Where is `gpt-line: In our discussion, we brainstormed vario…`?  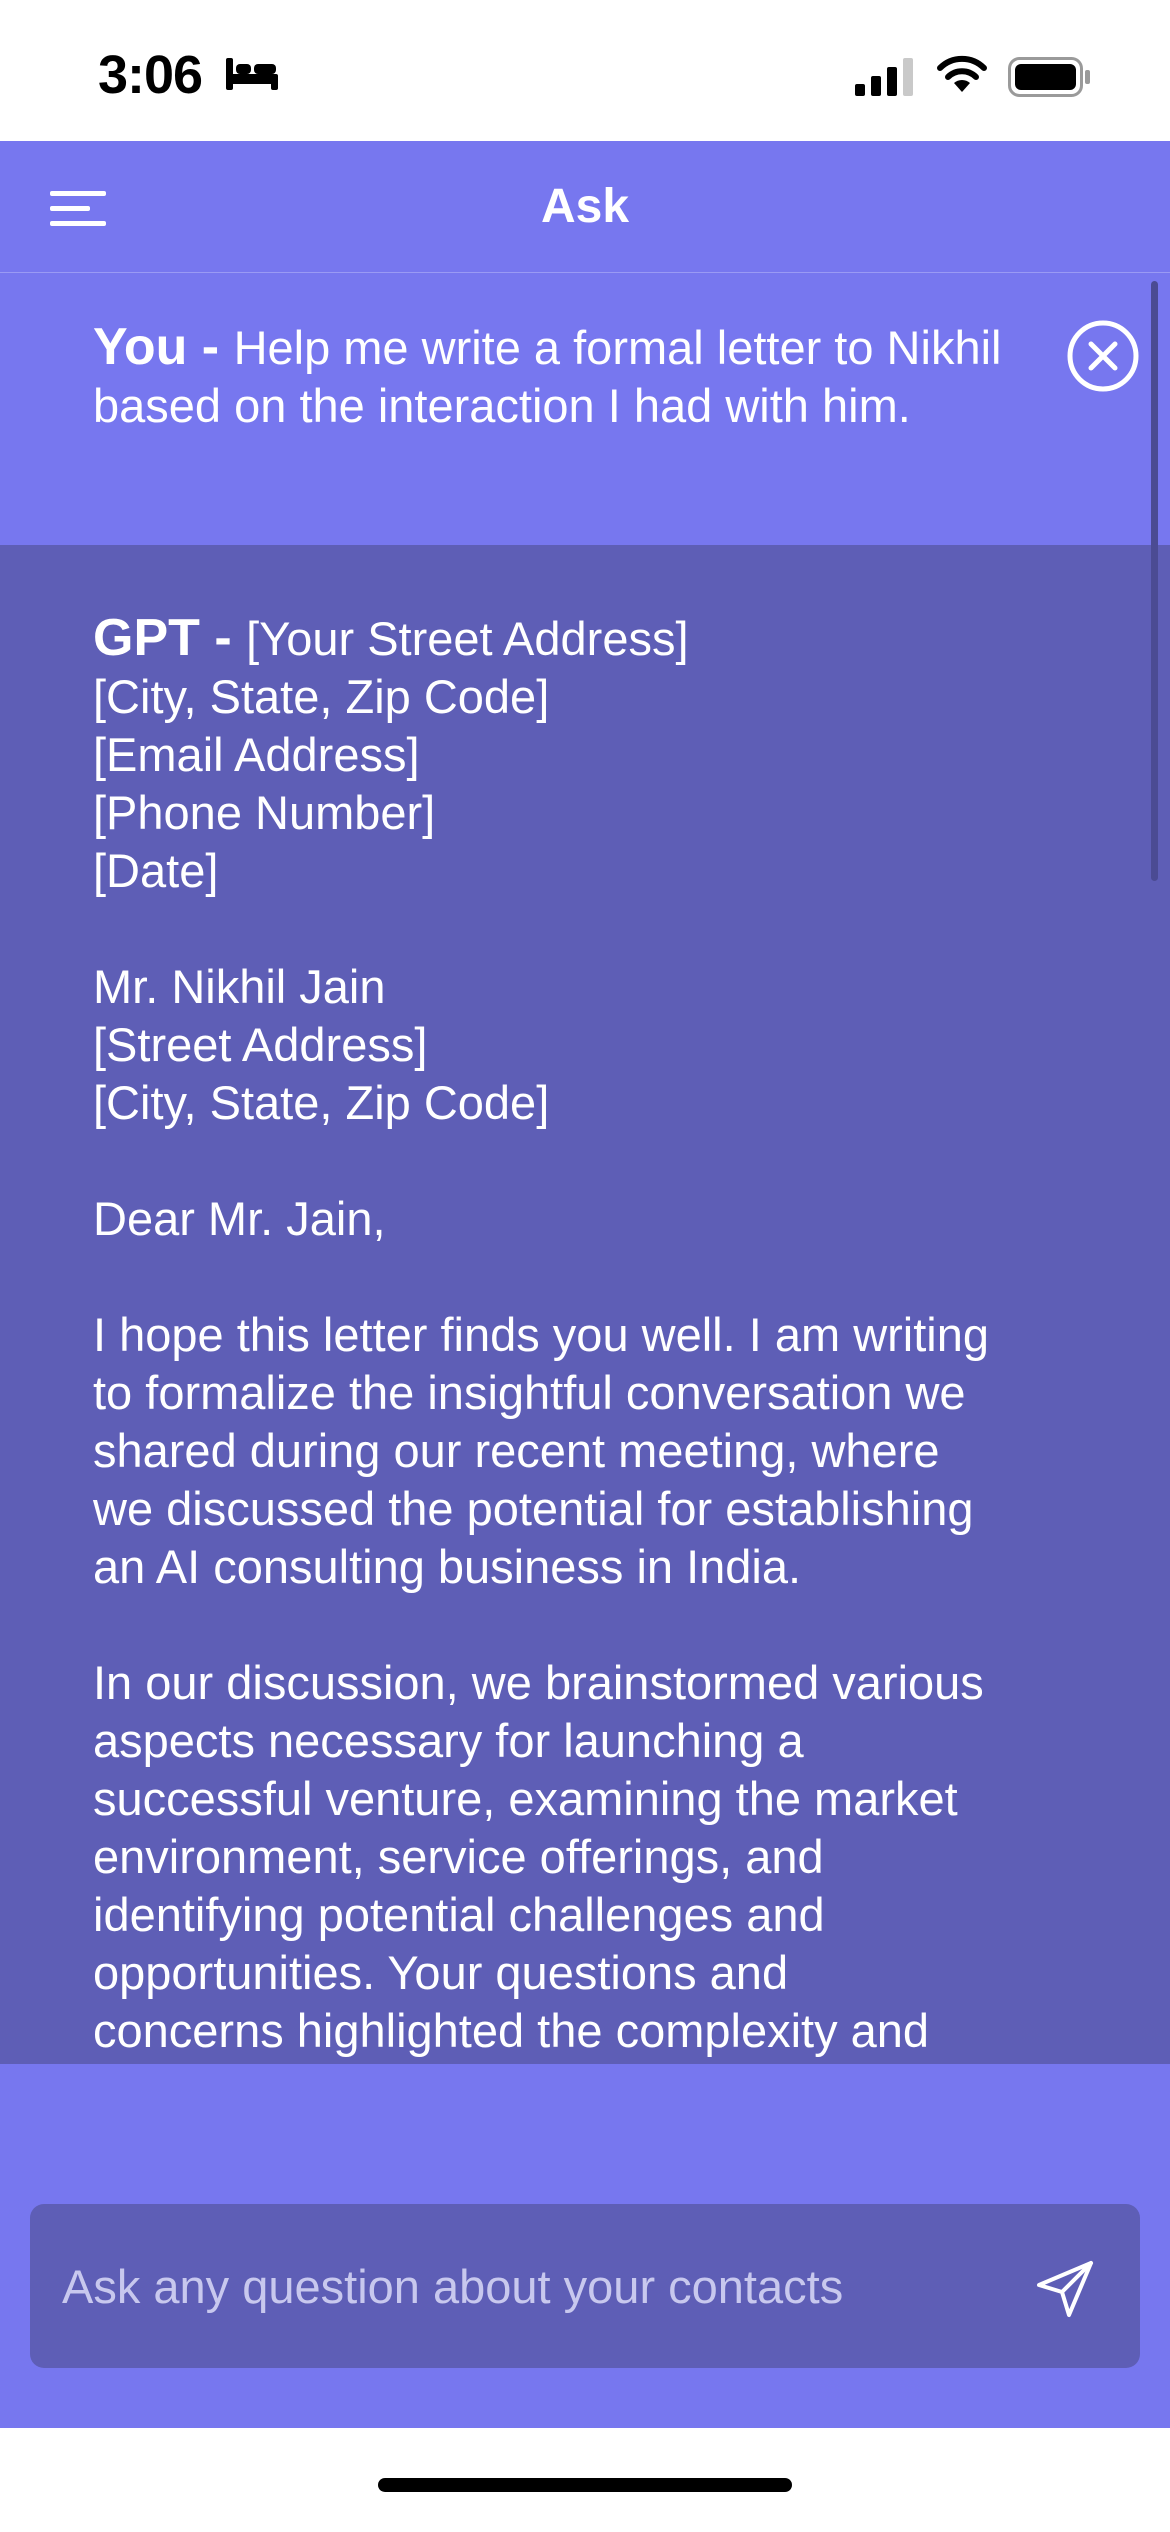
gpt-line: In our discussion, we brainstormed vario… is located at coordinates (538, 1682).